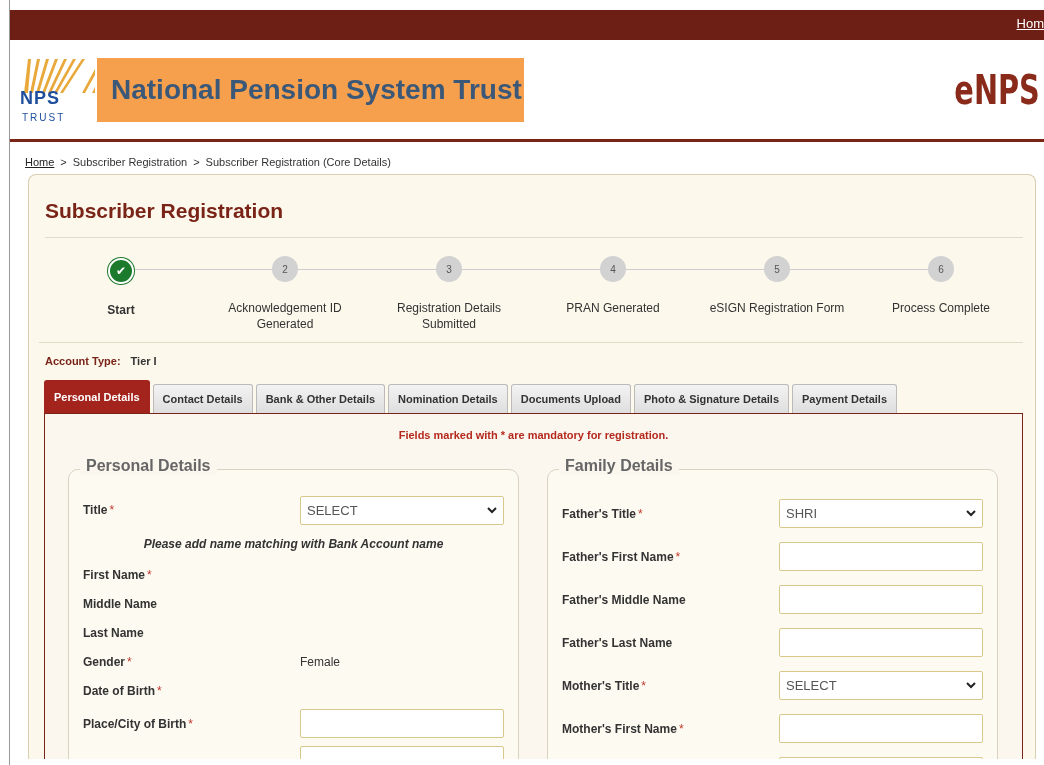  Describe the element at coordinates (121, 310) in the screenshot. I see `step-label: Start` at that location.